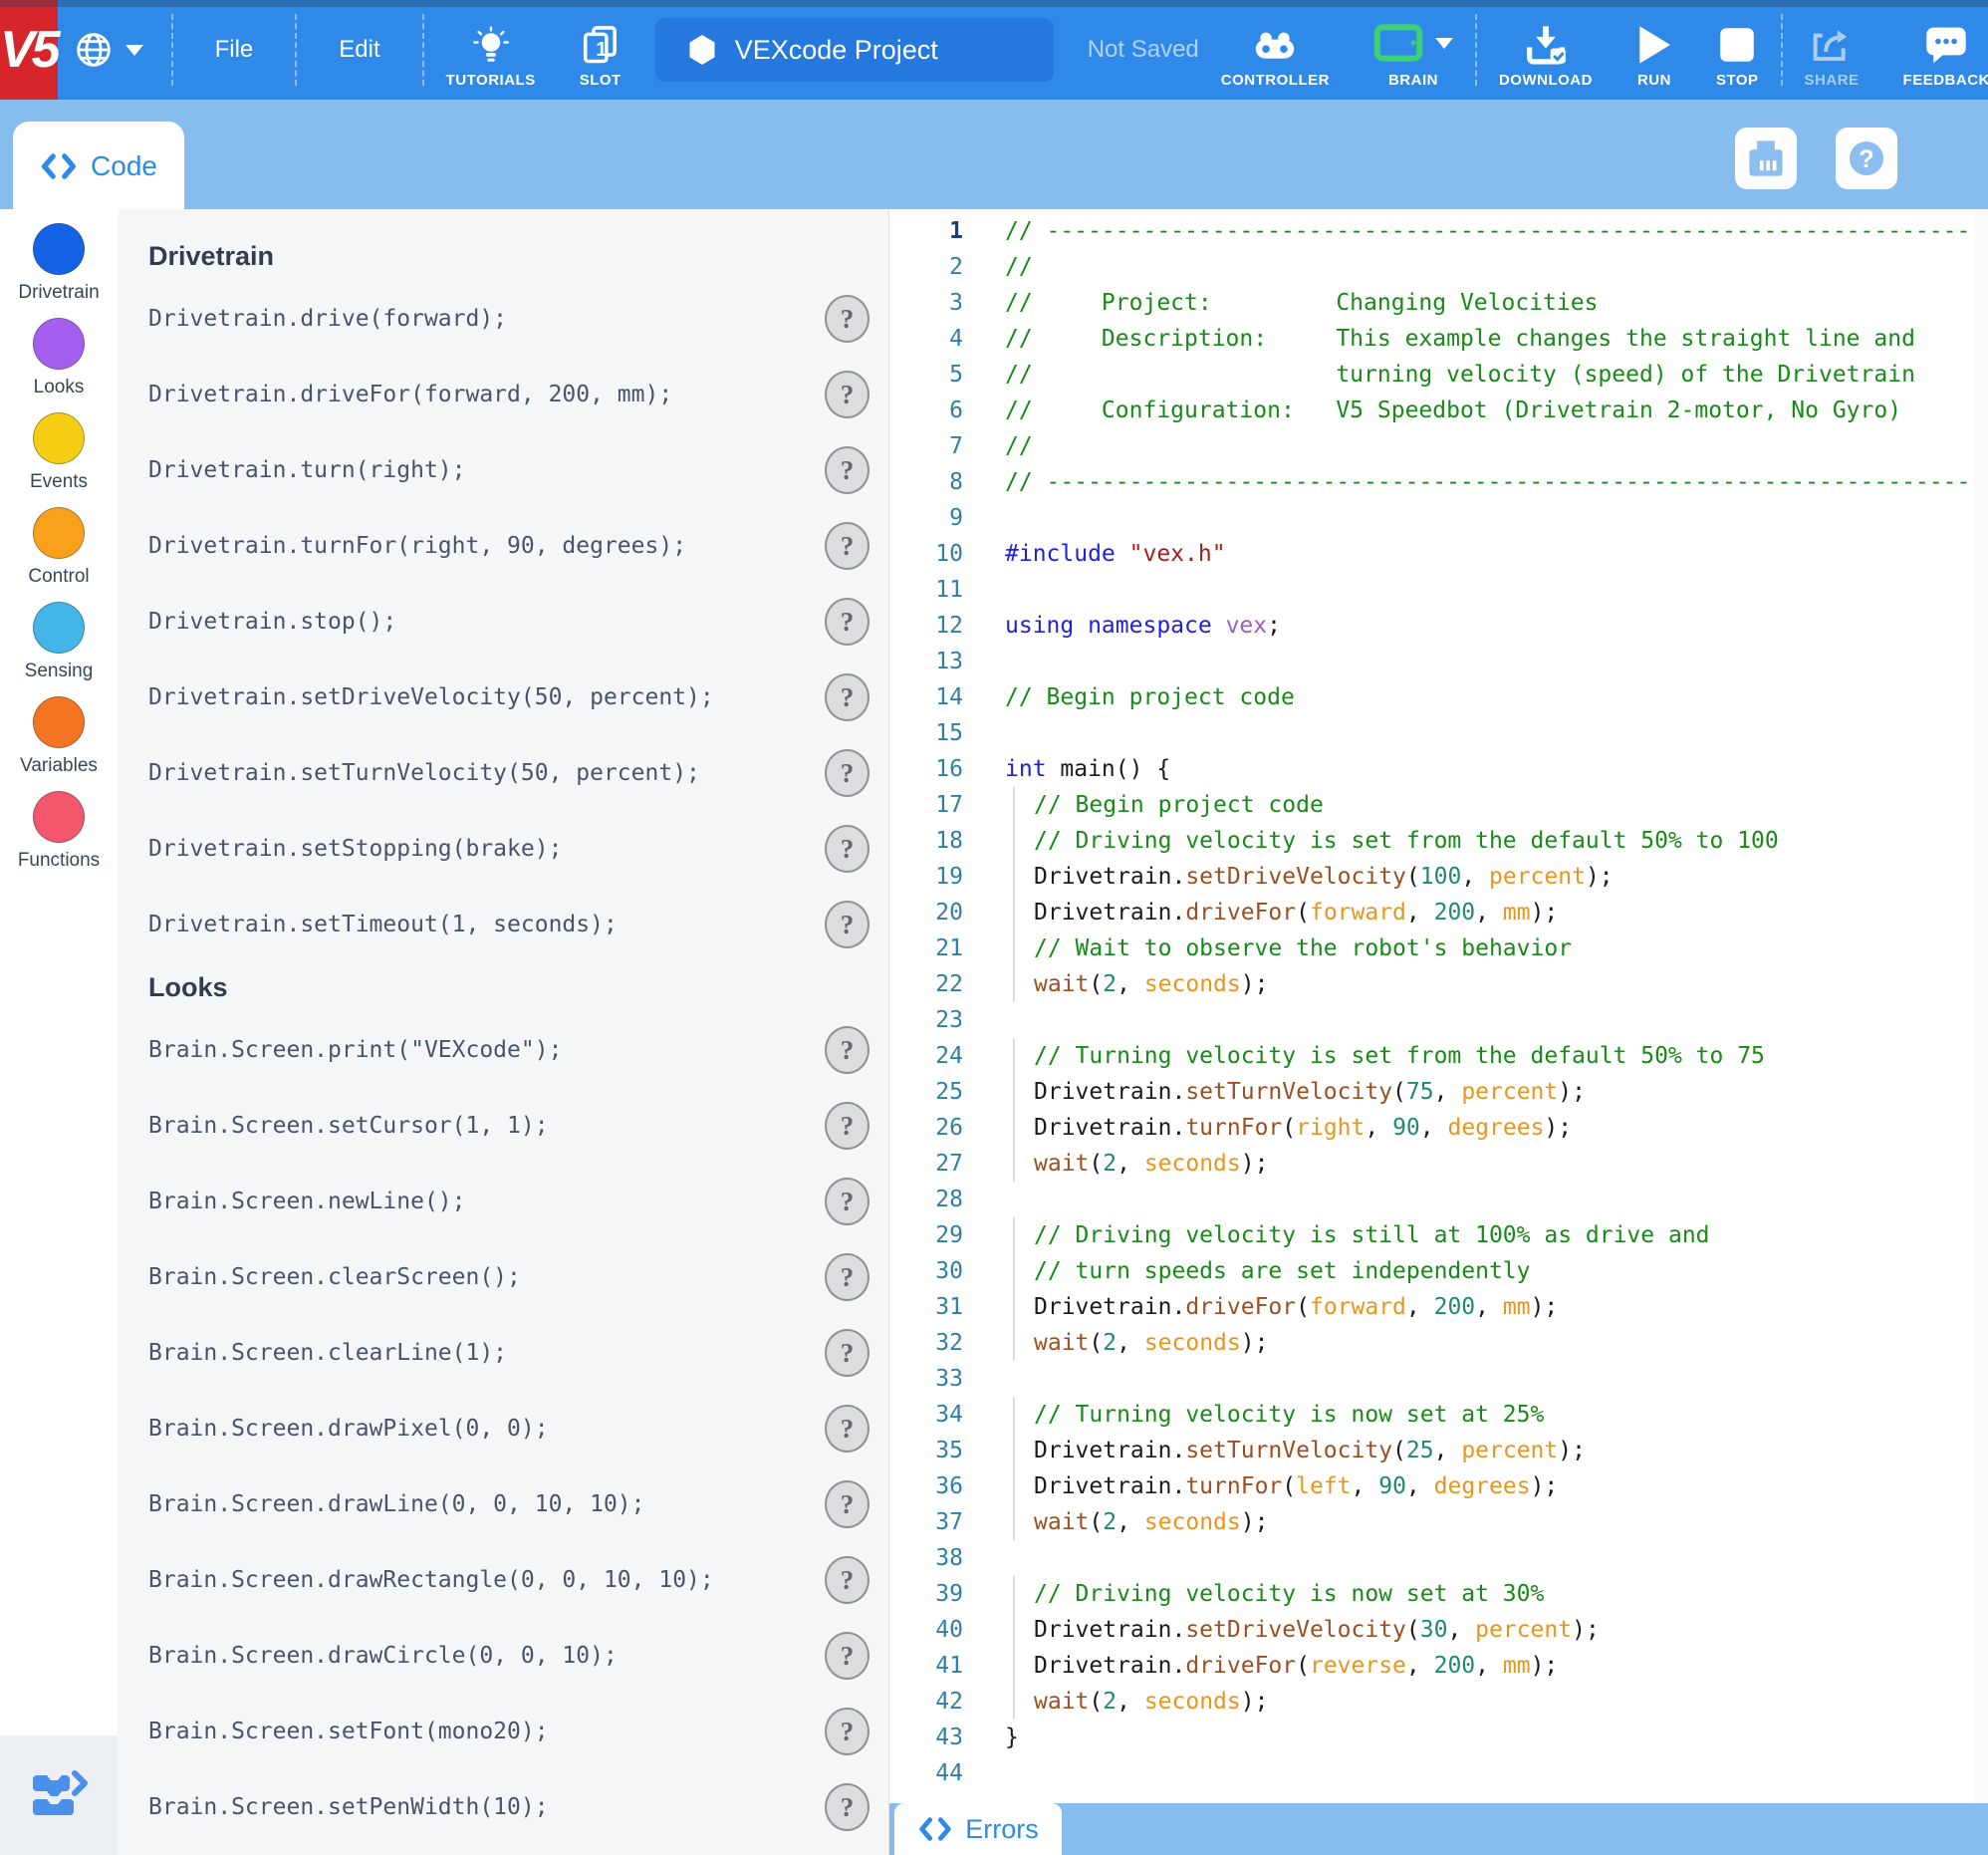 Image resolution: width=1988 pixels, height=1855 pixels. I want to click on sidebar-item-events: Events, so click(59, 452).